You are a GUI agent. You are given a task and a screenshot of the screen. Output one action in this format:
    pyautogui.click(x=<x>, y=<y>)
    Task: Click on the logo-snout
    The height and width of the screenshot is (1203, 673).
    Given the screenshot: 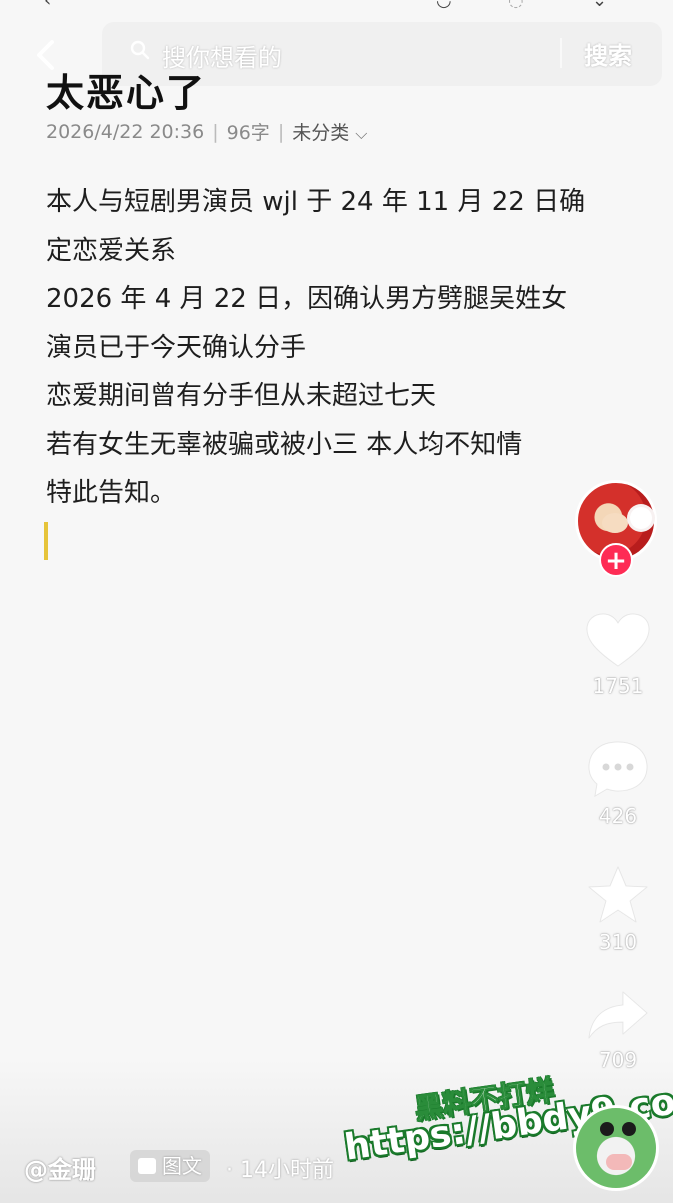 What is the action you would take?
    pyautogui.click(x=619, y=1162)
    